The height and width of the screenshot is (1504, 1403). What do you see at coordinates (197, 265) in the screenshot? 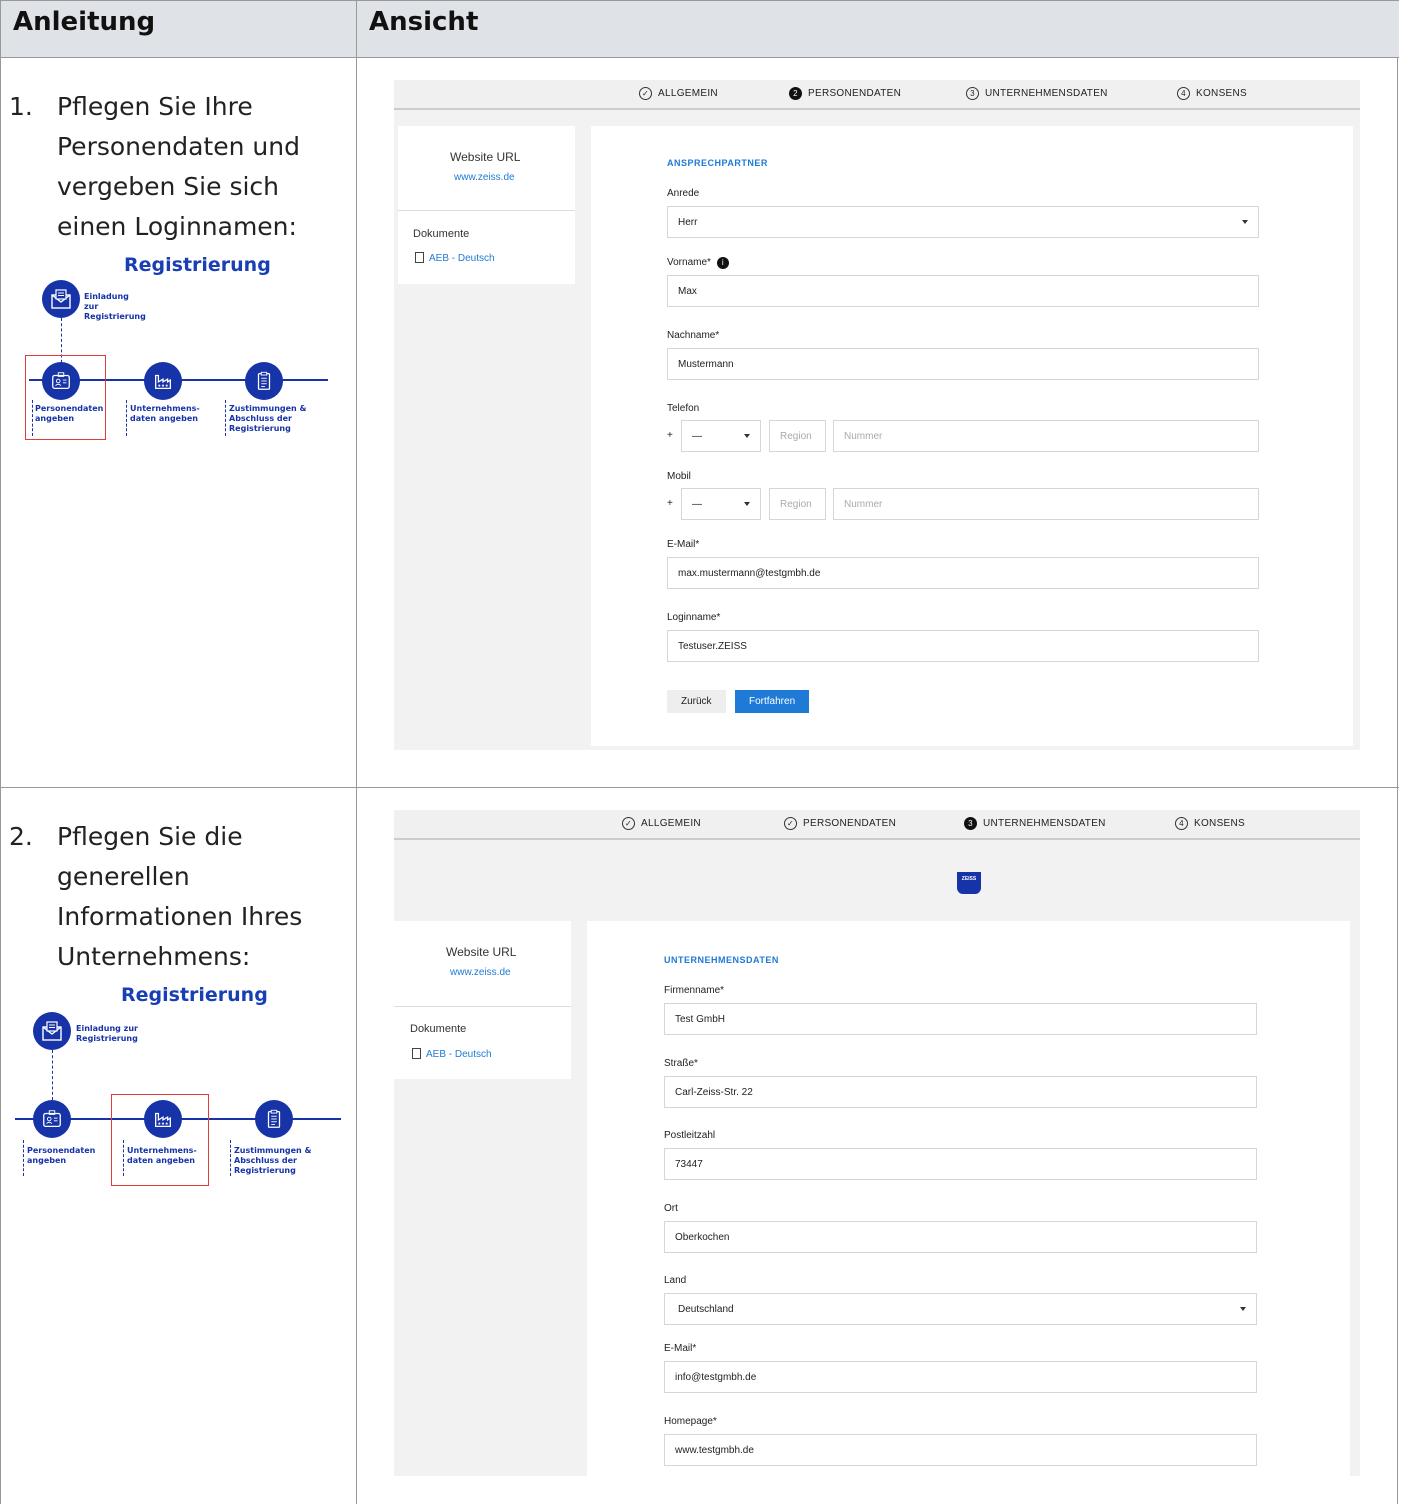
I see `diagram-title: Registrierung` at bounding box center [197, 265].